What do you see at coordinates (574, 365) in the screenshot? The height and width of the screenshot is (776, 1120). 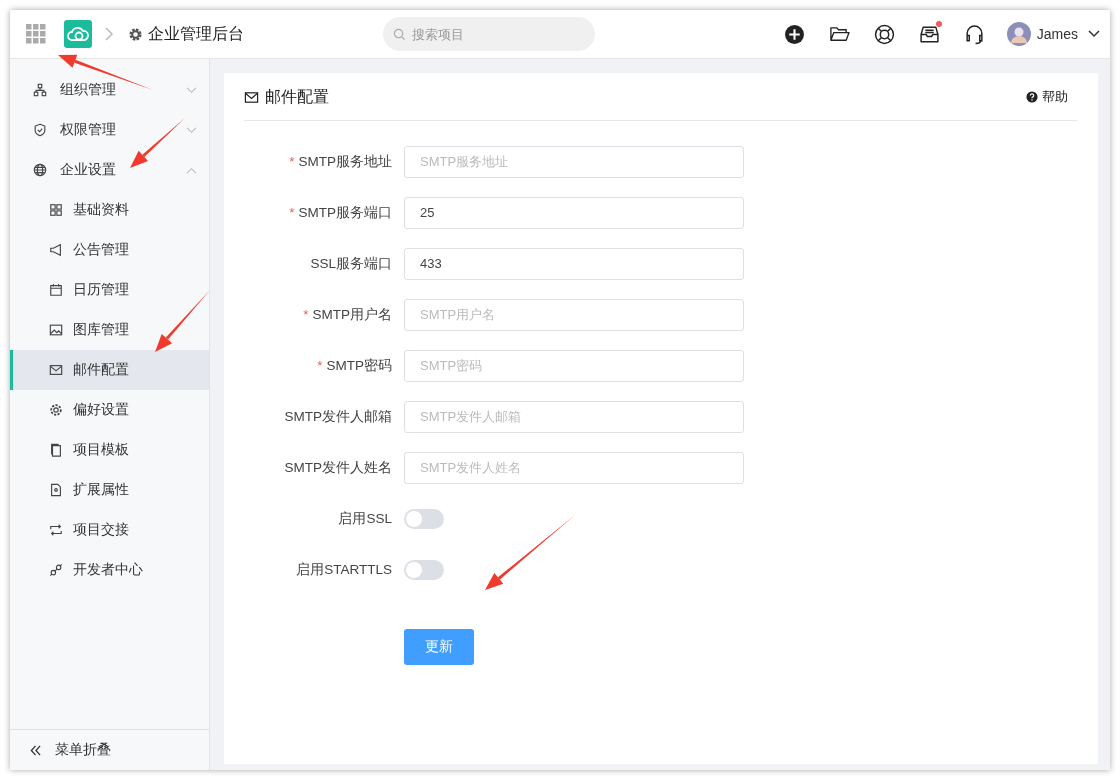 I see `input-field: SMTP密码` at bounding box center [574, 365].